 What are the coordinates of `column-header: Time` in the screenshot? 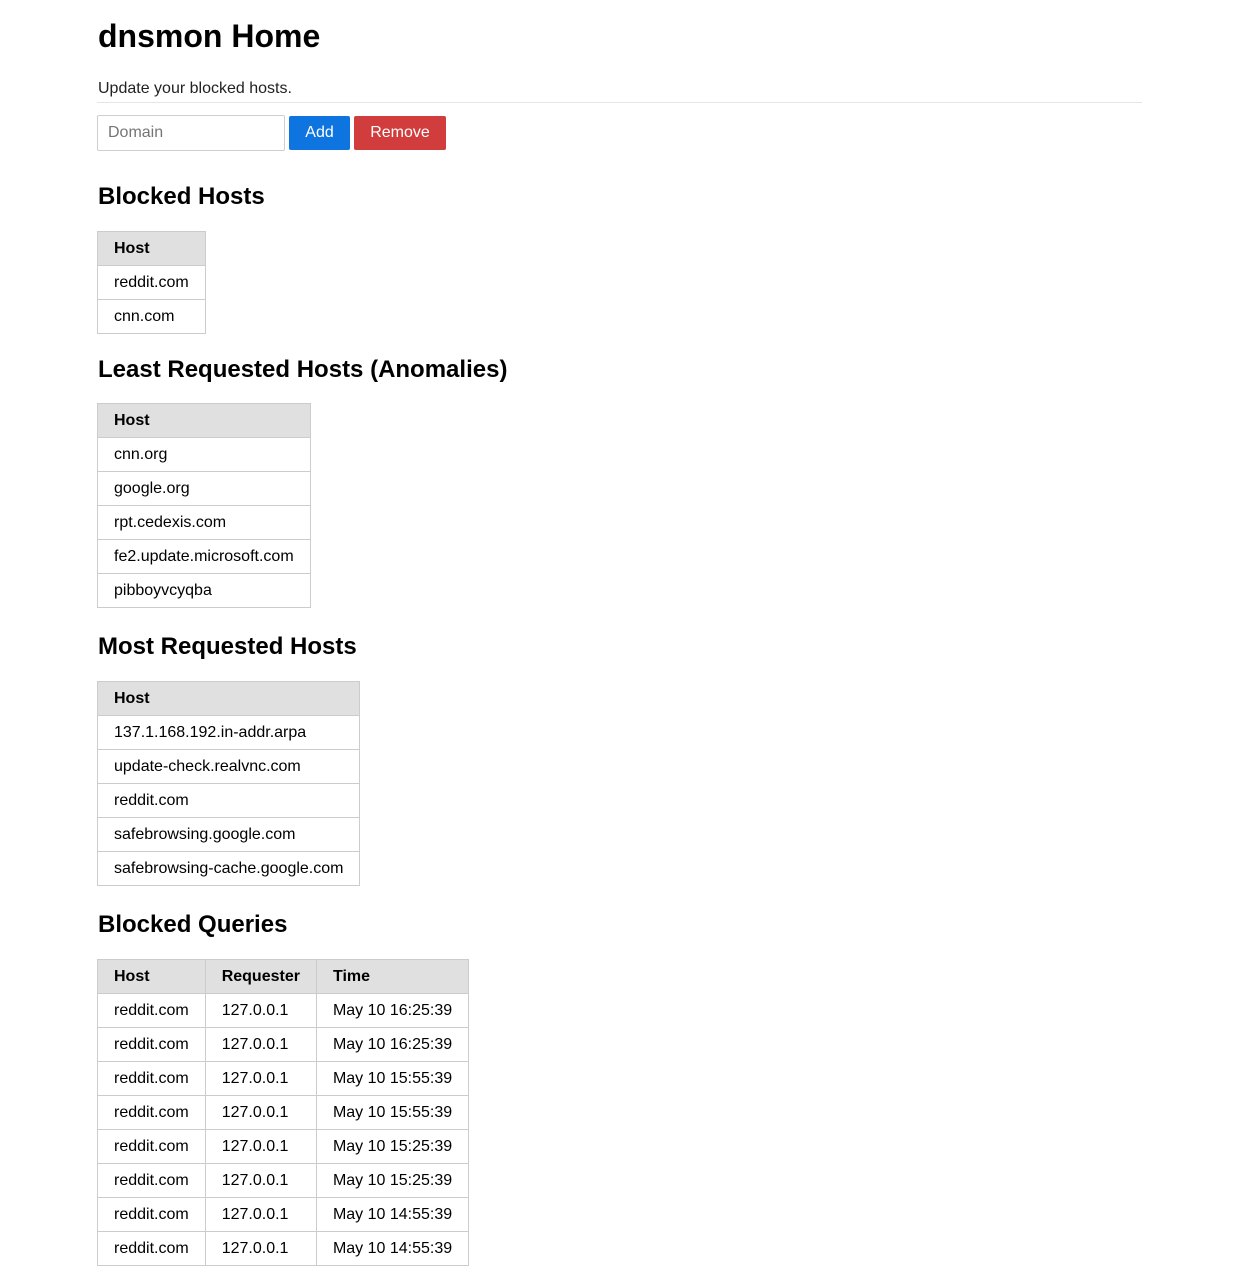 It's located at (392, 976).